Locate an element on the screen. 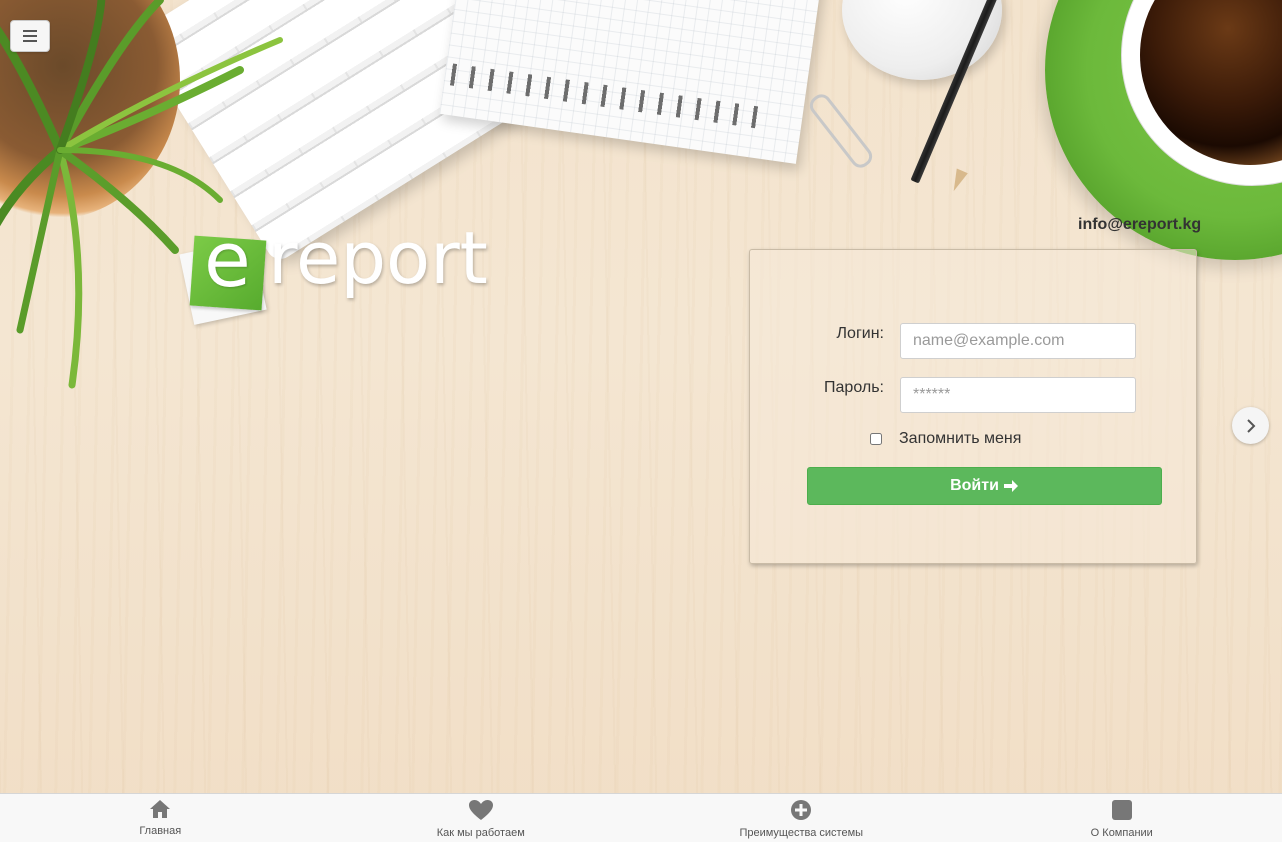 The width and height of the screenshot is (1282, 842). plus-circle-icon is located at coordinates (801, 810).